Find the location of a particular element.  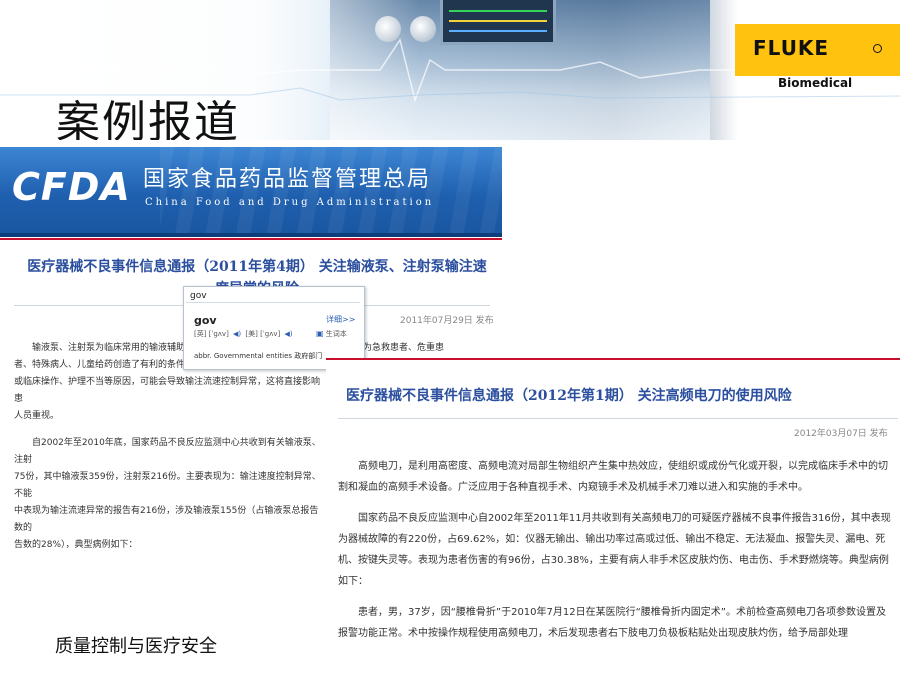

article2-headline: 医疗器械不良事件信息通报（2012年第1期） 关注高频电刀的使用风险 is located at coordinates (623, 395).